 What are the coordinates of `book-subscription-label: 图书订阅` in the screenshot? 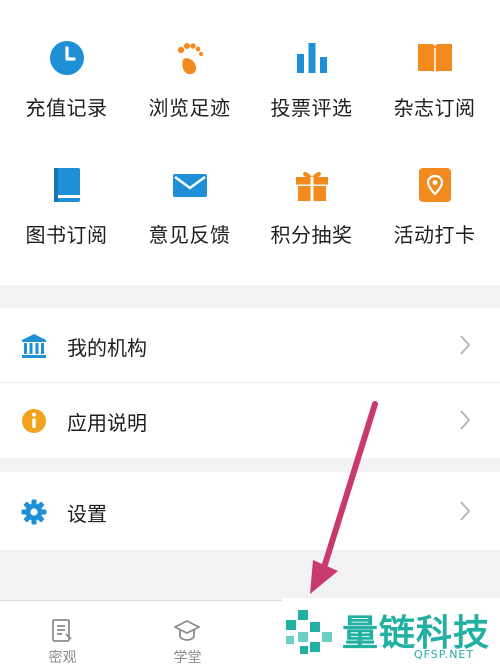 It's located at (66, 235).